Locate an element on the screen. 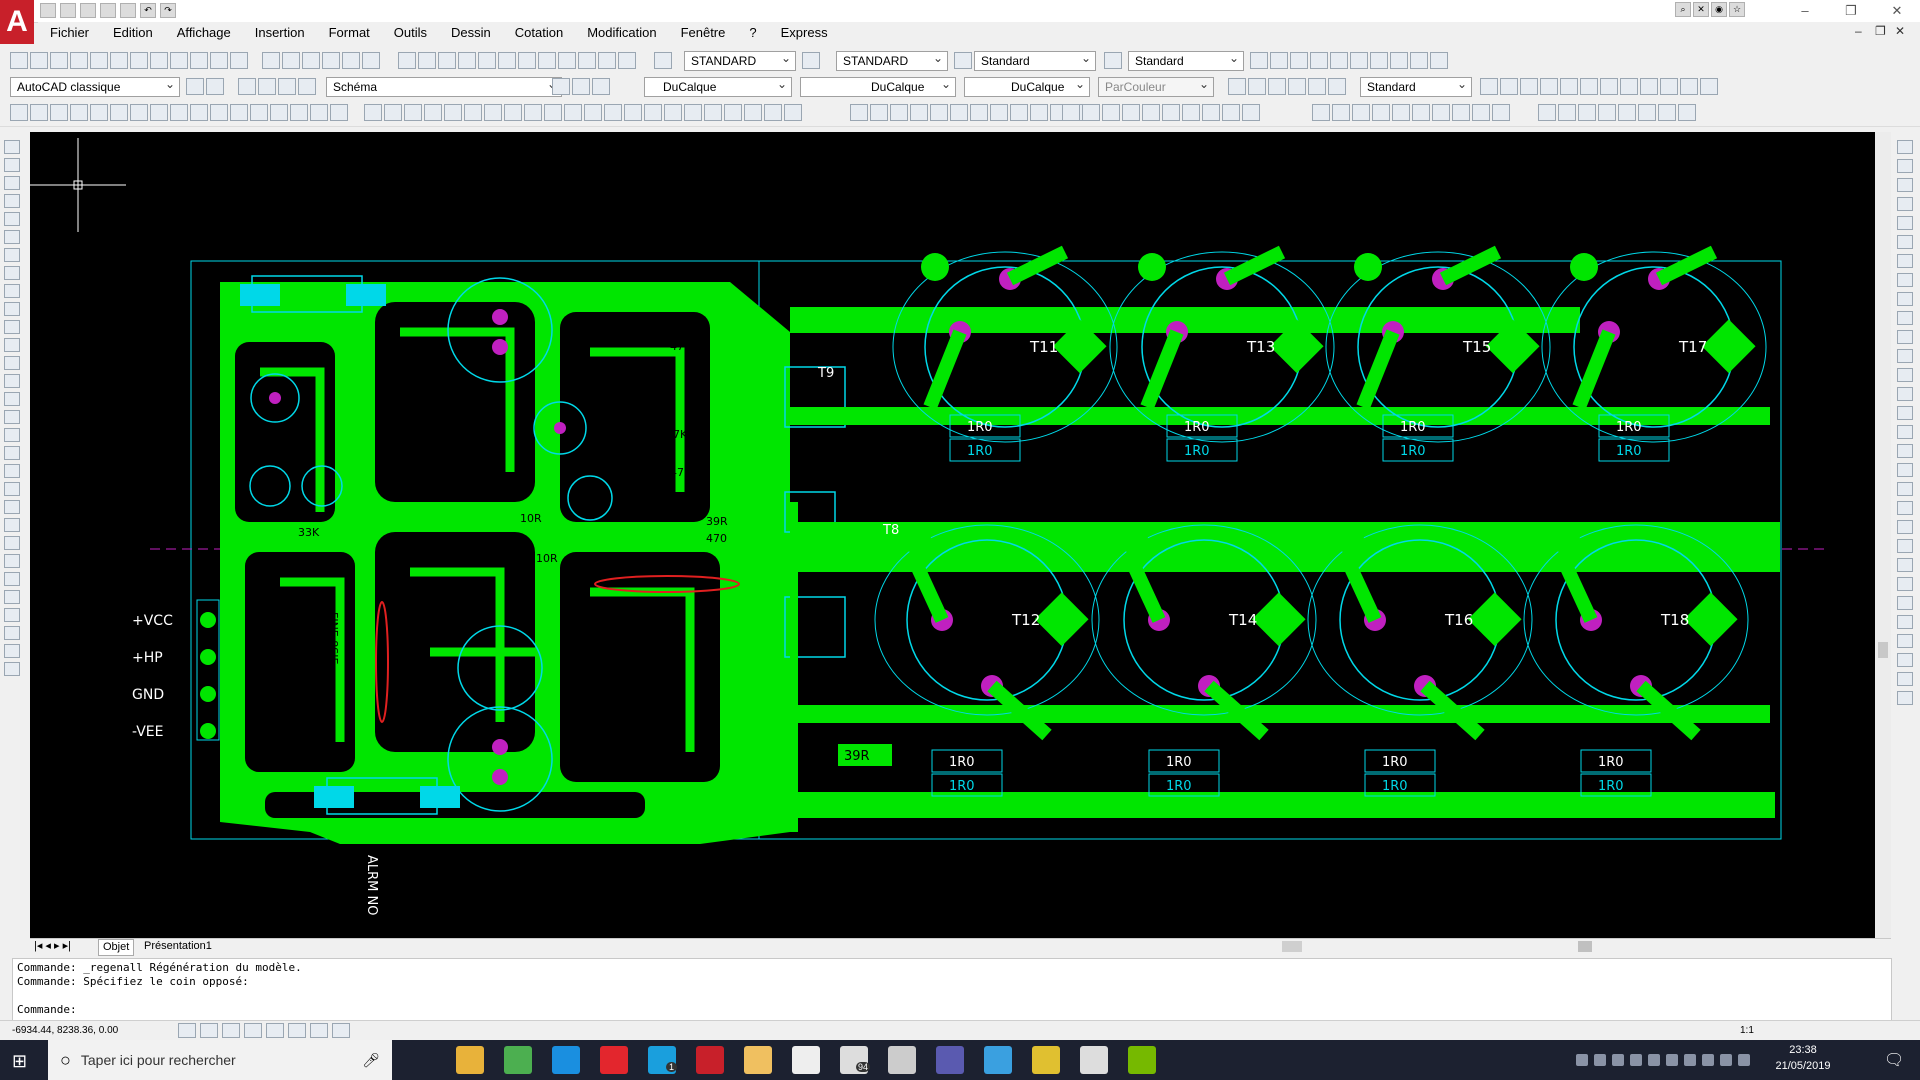  plotstyle-select: ParCouleur is located at coordinates (1156, 87).